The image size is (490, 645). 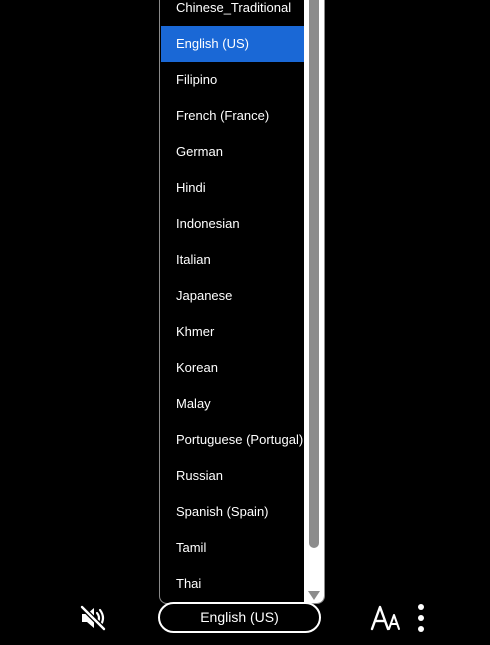 I want to click on language-option-japanese: Japanese, so click(x=233, y=296).